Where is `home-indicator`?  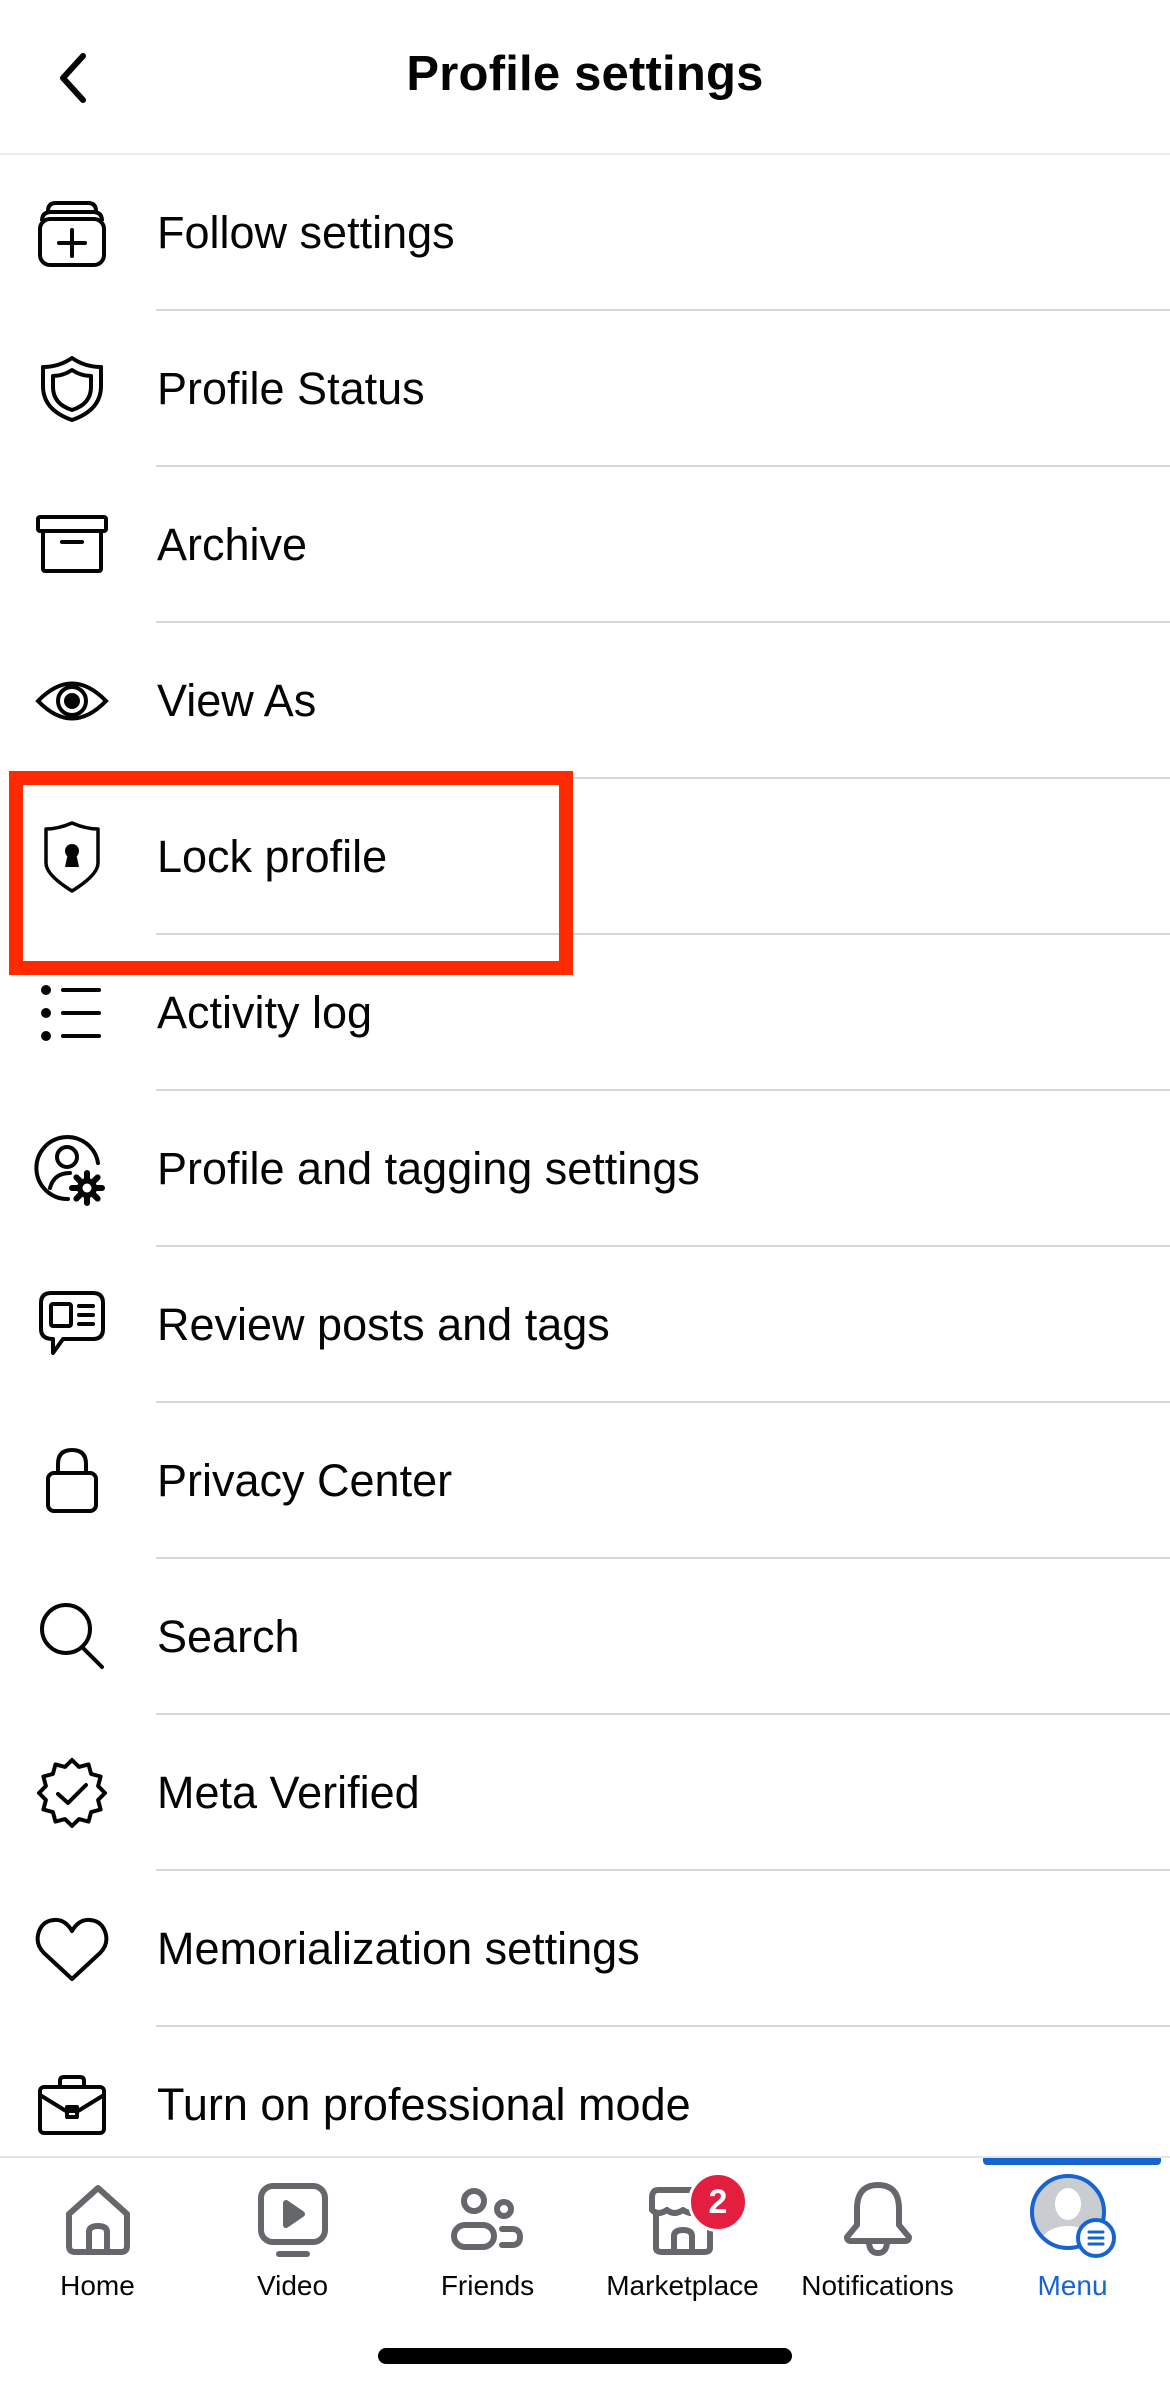 home-indicator is located at coordinates (585, 2356).